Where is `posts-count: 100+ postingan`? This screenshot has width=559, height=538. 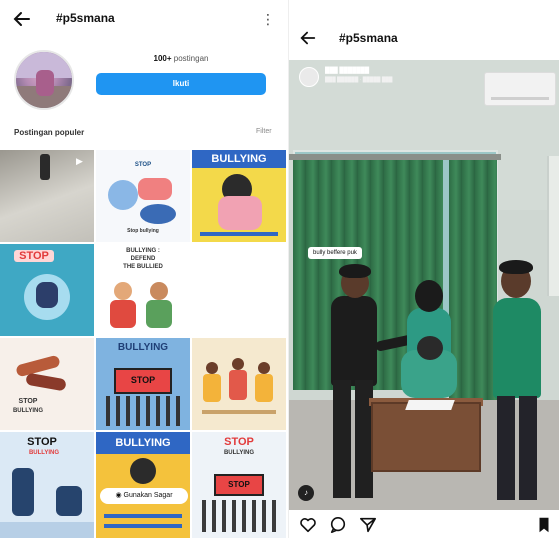
posts-count: 100+ postingan is located at coordinates (181, 58).